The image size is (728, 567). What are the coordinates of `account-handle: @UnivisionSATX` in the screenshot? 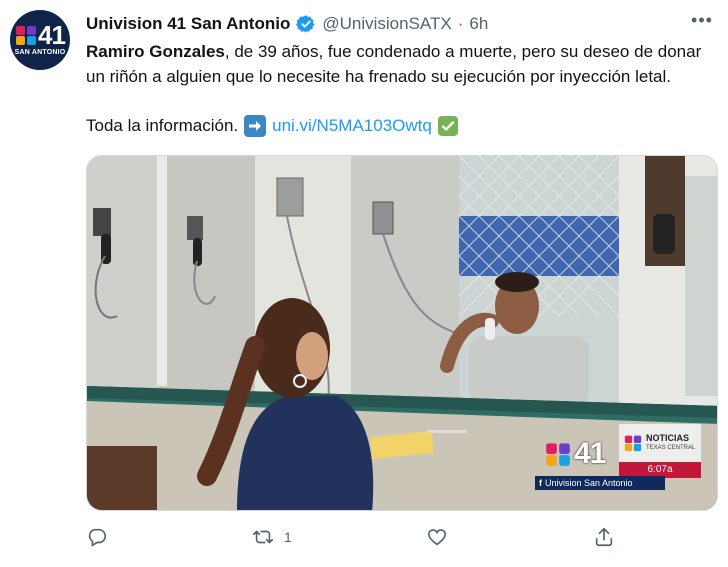 It's located at (386, 24).